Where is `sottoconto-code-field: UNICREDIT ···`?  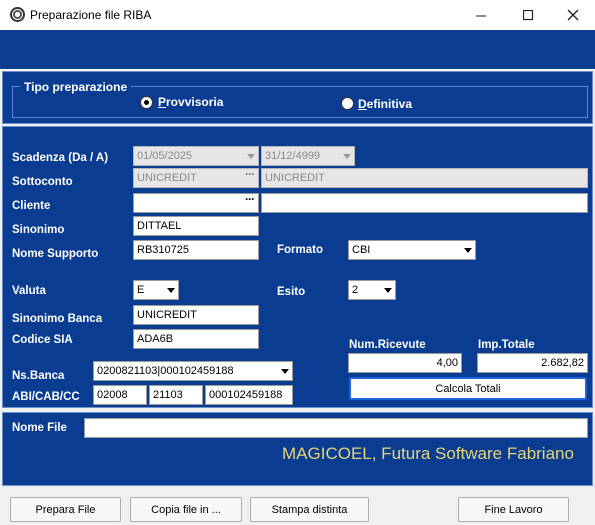 sottoconto-code-field: UNICREDIT ··· is located at coordinates (196, 178).